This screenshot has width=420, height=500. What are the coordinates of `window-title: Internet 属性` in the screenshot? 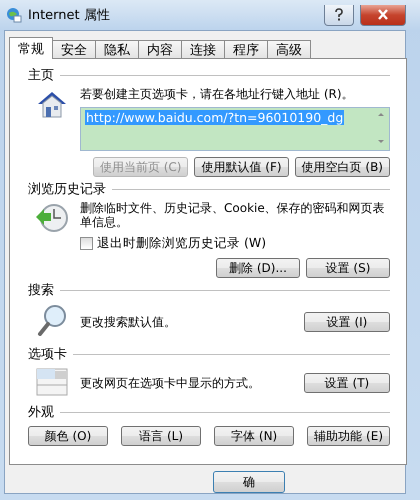 It's located at (69, 15).